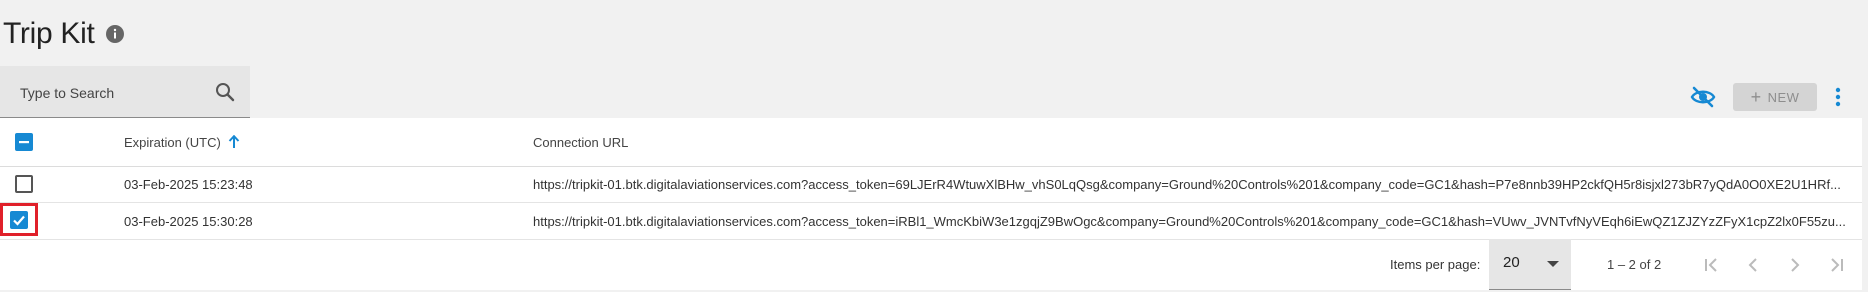 The height and width of the screenshot is (292, 1868). What do you see at coordinates (1511, 262) in the screenshot?
I see `items-per-page-value: 20` at bounding box center [1511, 262].